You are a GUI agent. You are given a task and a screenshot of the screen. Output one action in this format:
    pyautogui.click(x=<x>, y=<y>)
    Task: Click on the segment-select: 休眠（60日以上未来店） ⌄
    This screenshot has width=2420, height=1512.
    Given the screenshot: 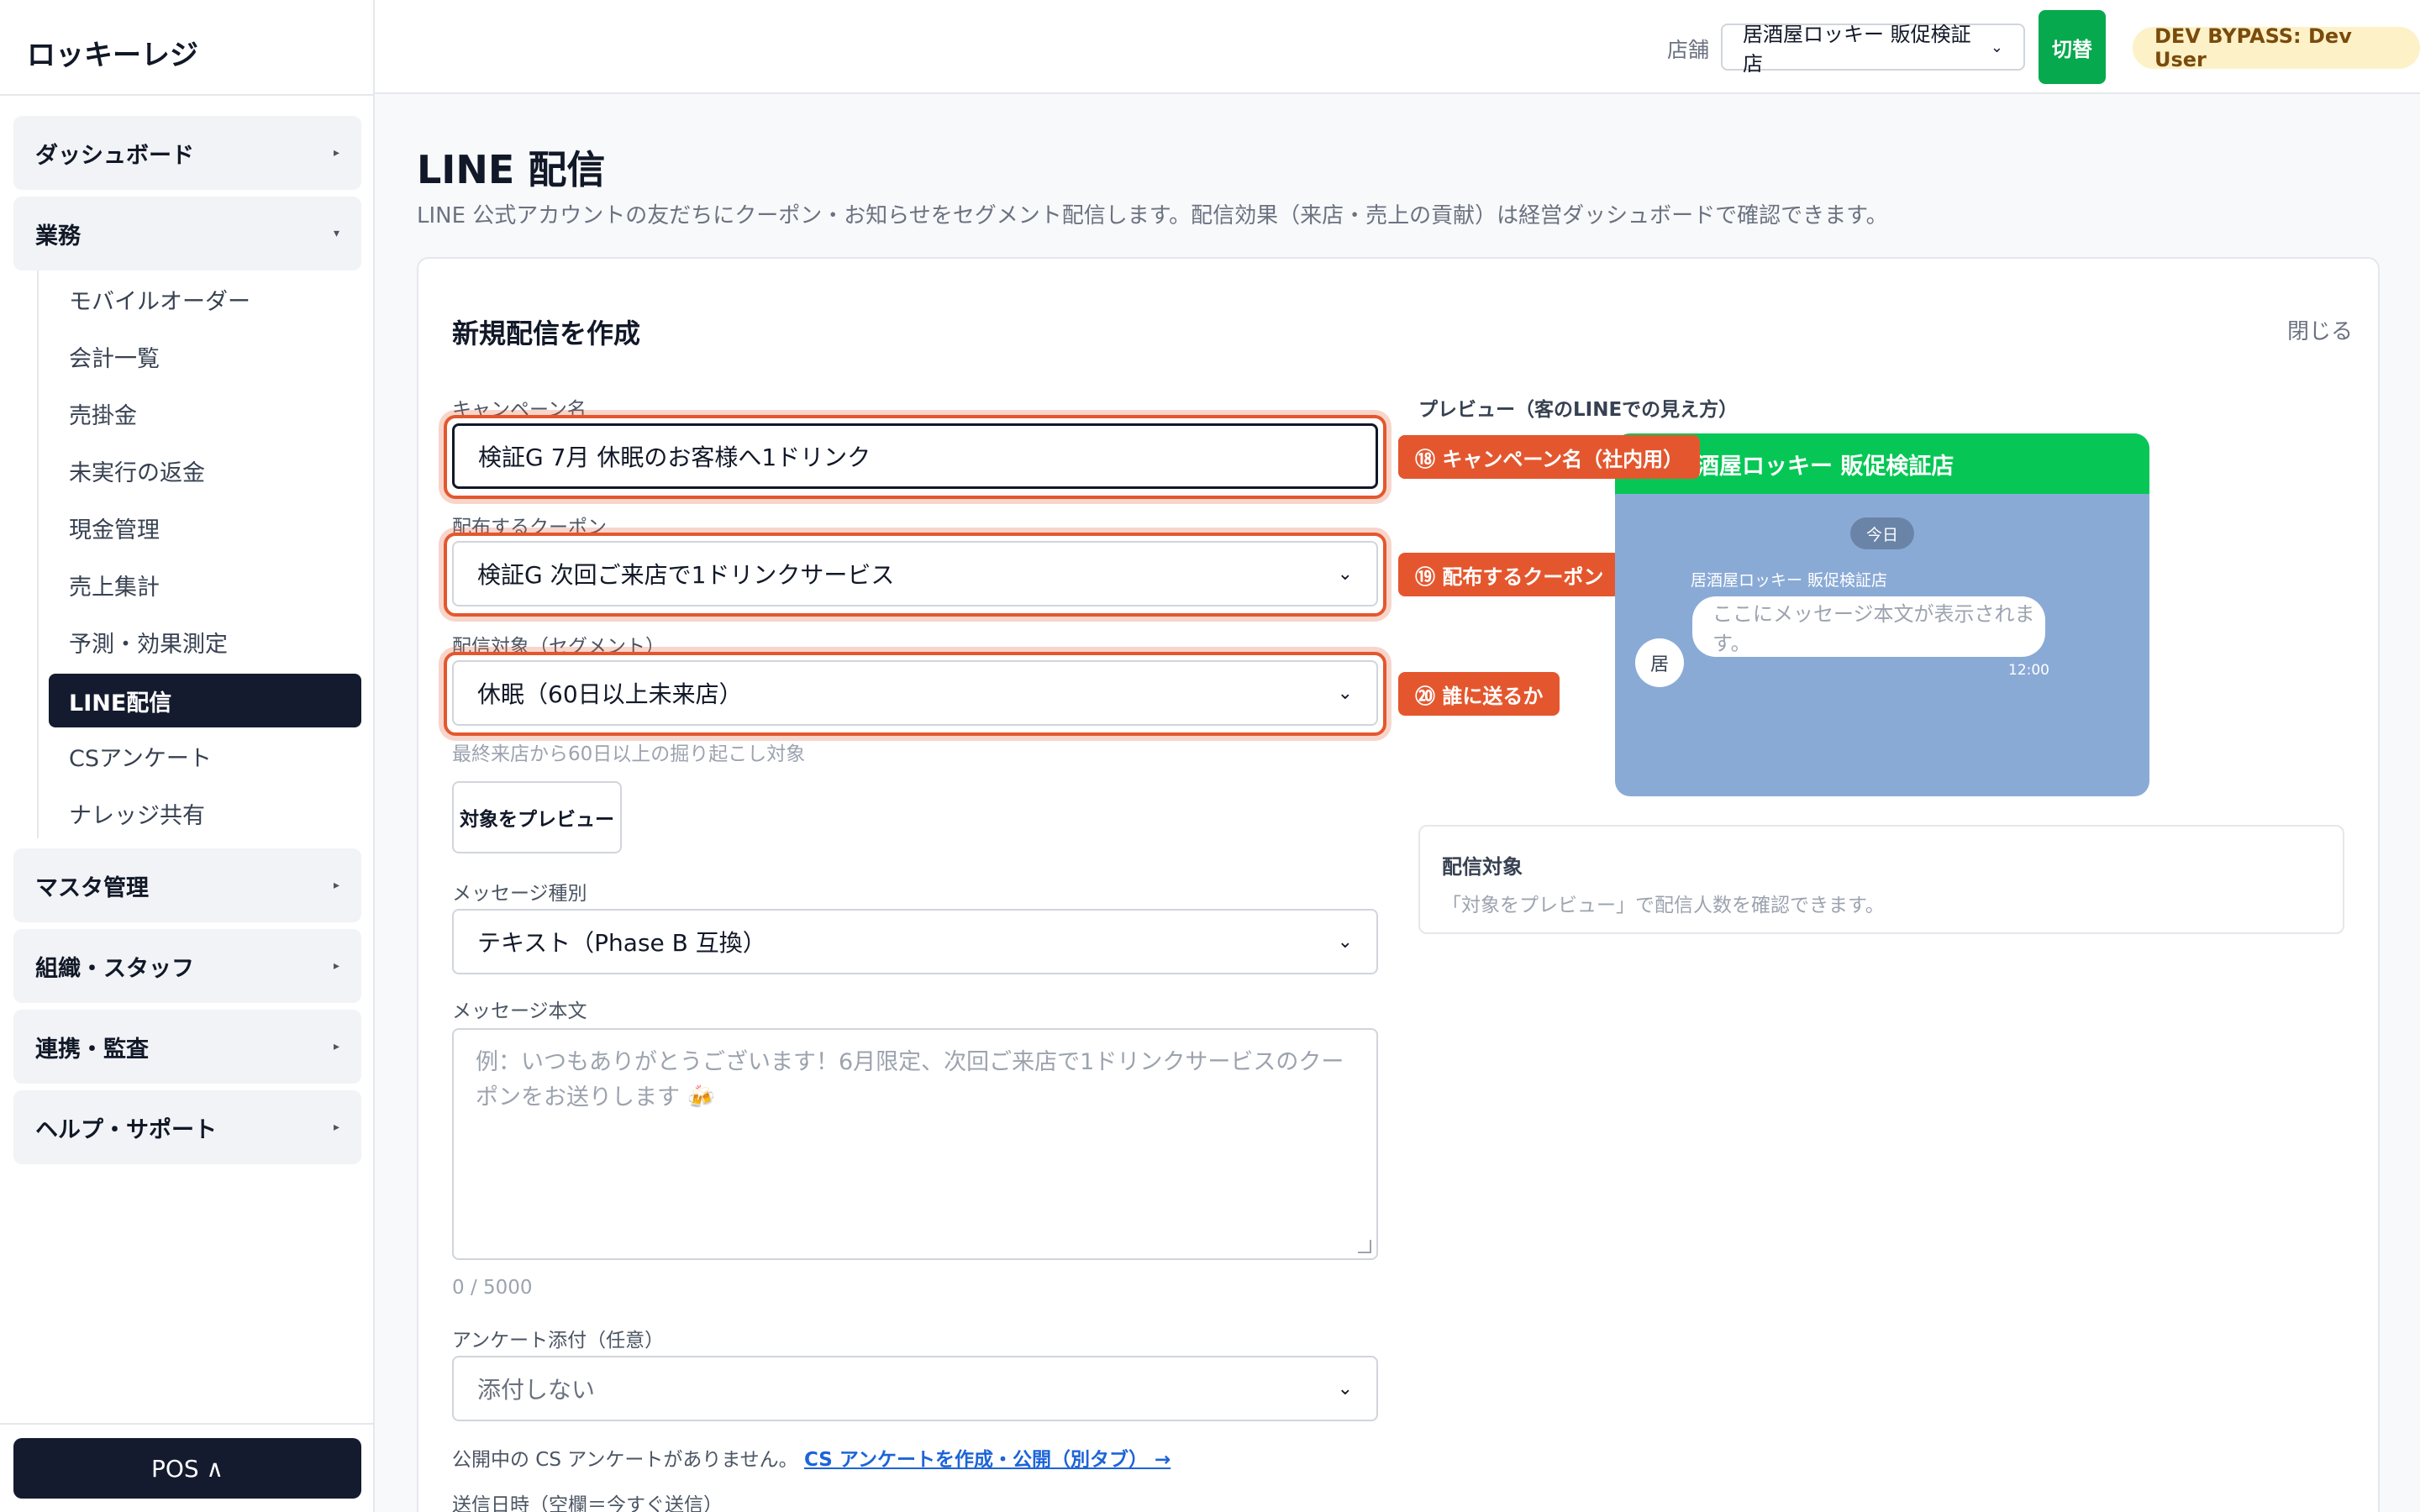 What is the action you would take?
    pyautogui.click(x=915, y=693)
    